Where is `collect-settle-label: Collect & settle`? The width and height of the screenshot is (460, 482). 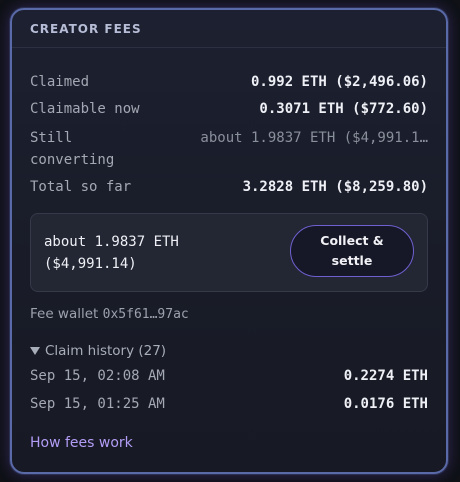
collect-settle-label: Collect & settle is located at coordinates (352, 250).